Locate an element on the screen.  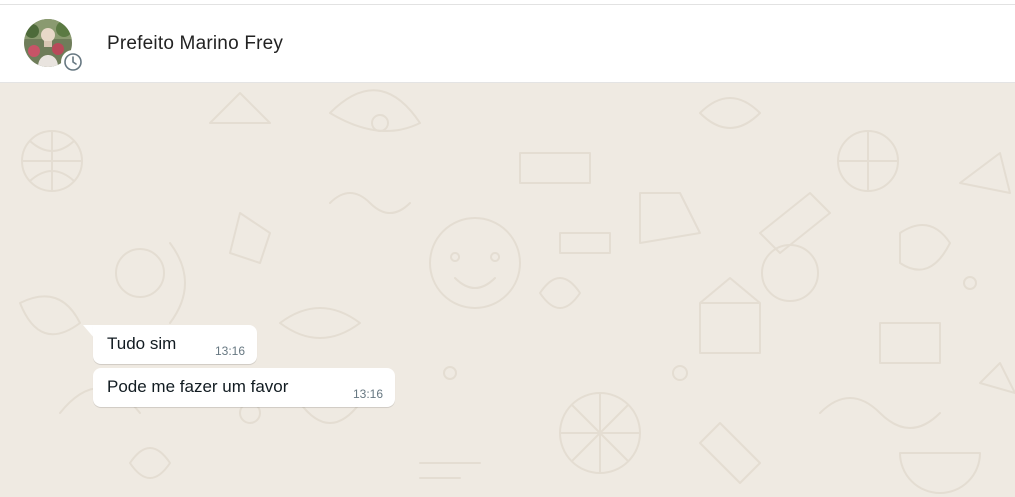
contact-name: Prefeito Marino Frey is located at coordinates (195, 44).